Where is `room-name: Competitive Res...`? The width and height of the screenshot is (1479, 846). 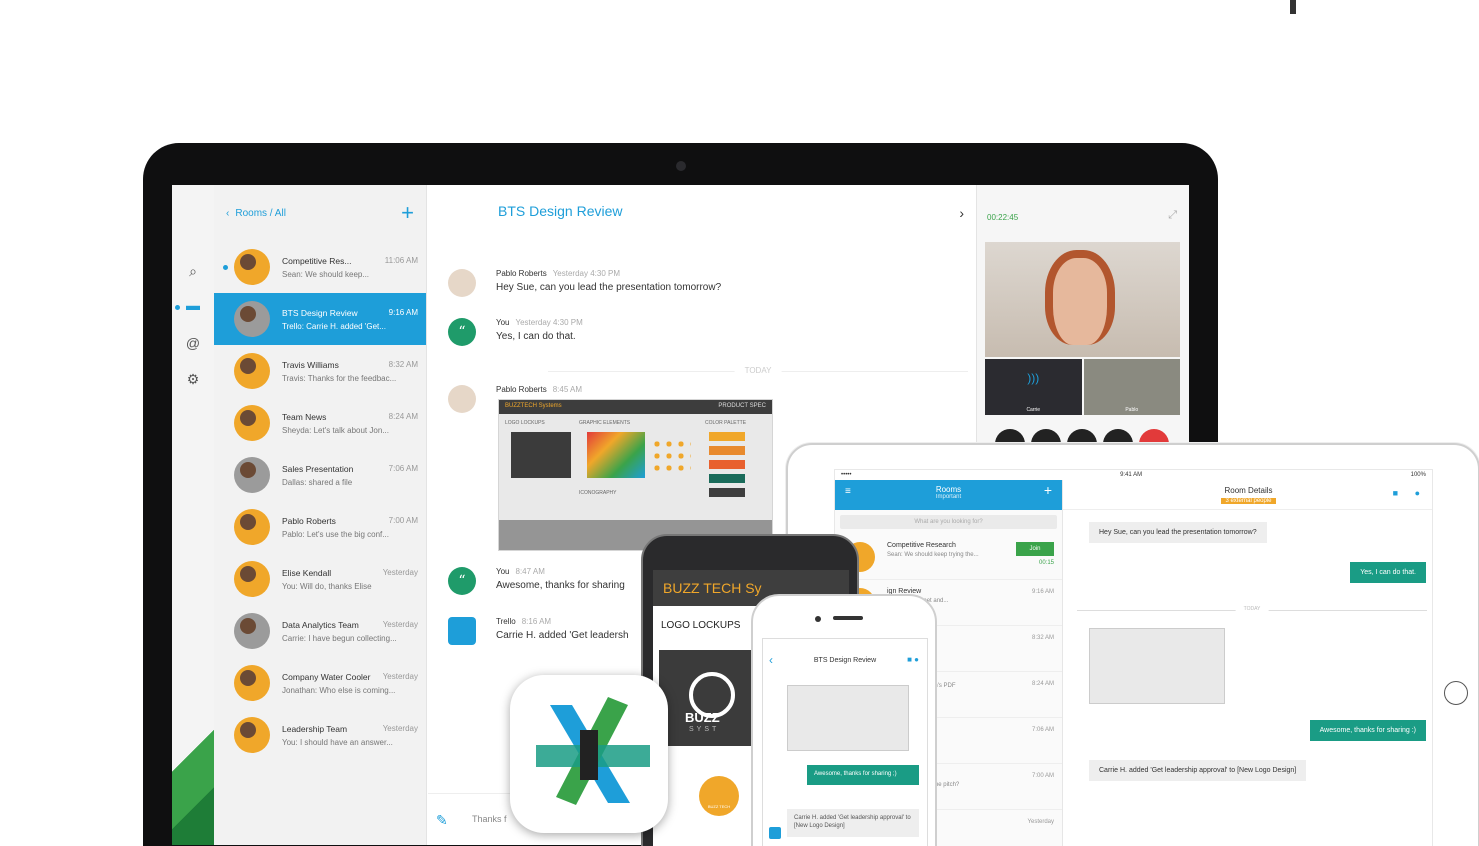
room-name: Competitive Res... is located at coordinates (317, 260).